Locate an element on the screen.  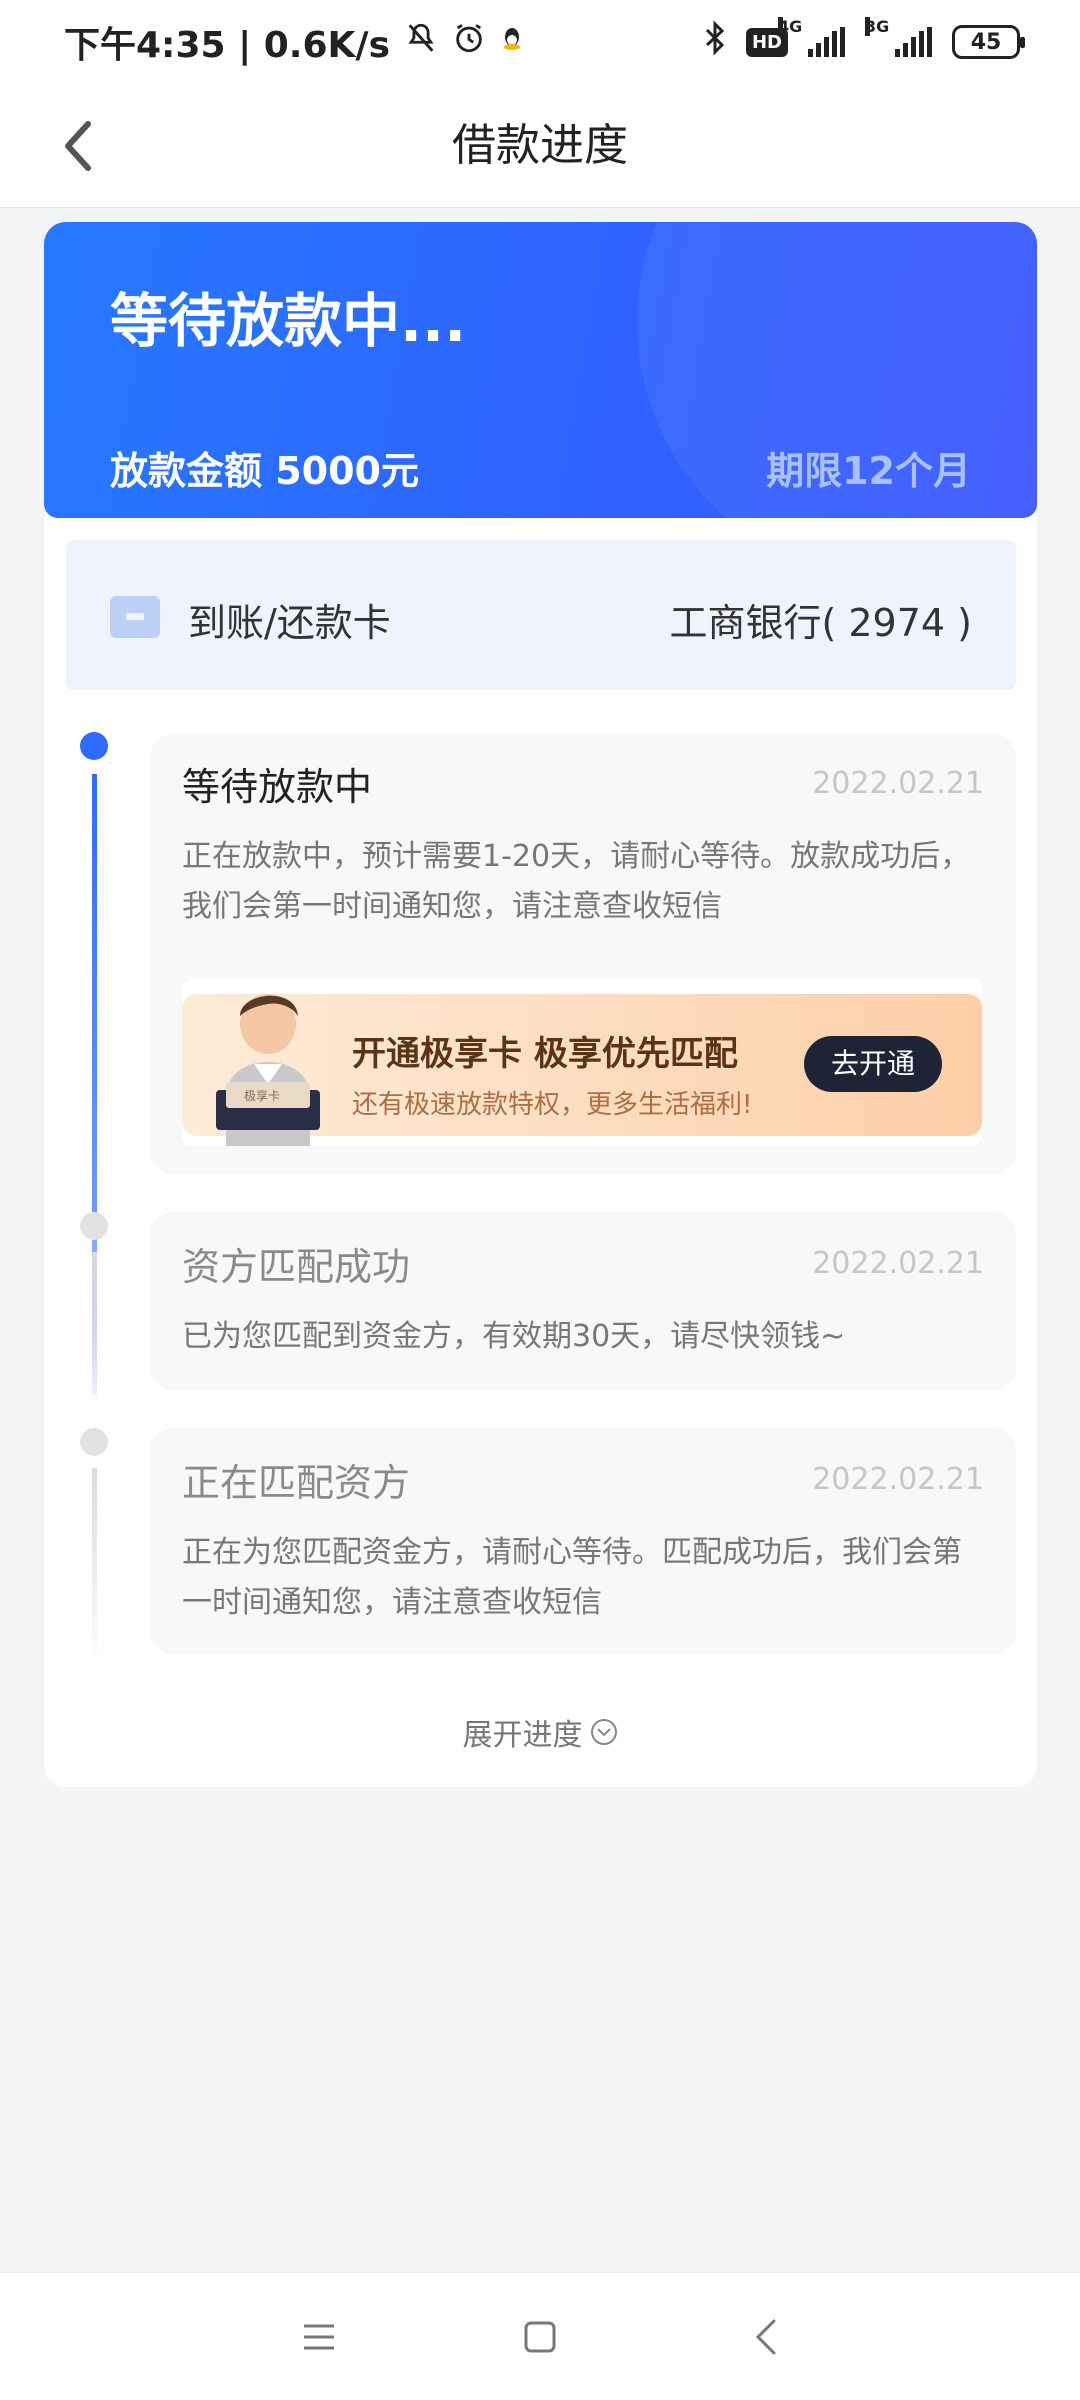
activate-button: 去开通 is located at coordinates (873, 1064).